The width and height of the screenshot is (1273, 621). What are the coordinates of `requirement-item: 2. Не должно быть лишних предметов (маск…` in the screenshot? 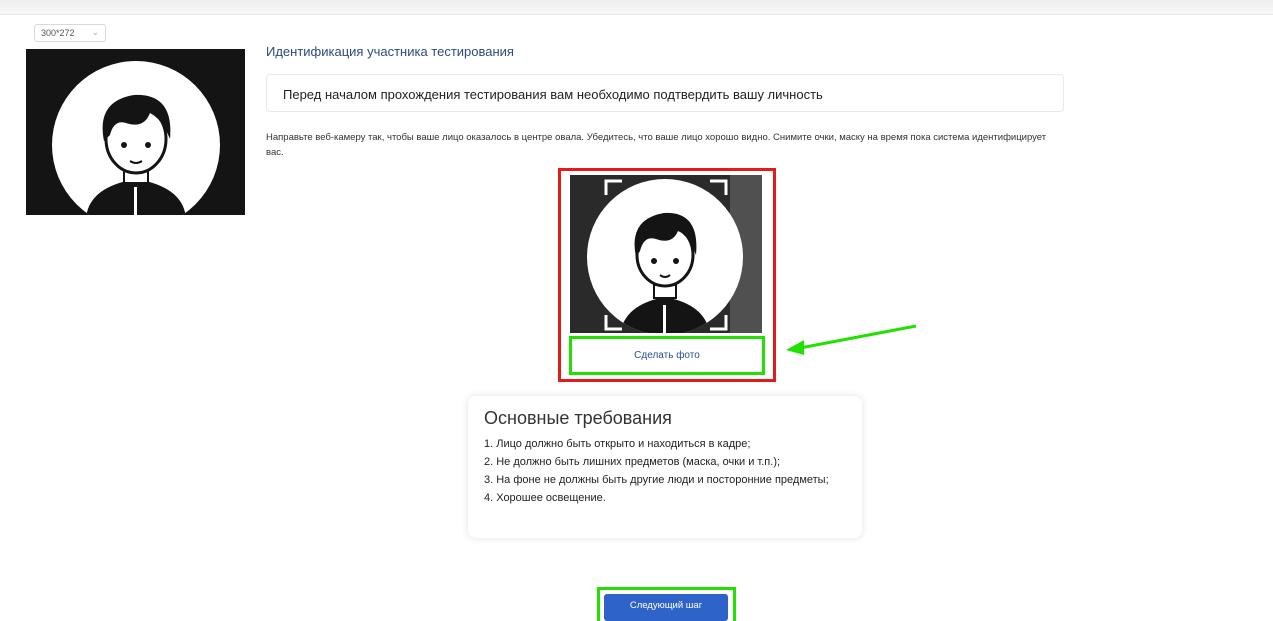 It's located at (632, 462).